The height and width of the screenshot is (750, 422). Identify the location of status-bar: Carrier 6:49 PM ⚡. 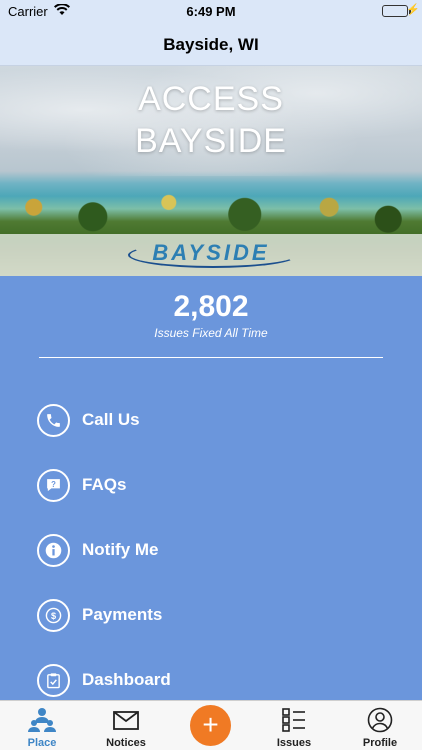
(211, 11).